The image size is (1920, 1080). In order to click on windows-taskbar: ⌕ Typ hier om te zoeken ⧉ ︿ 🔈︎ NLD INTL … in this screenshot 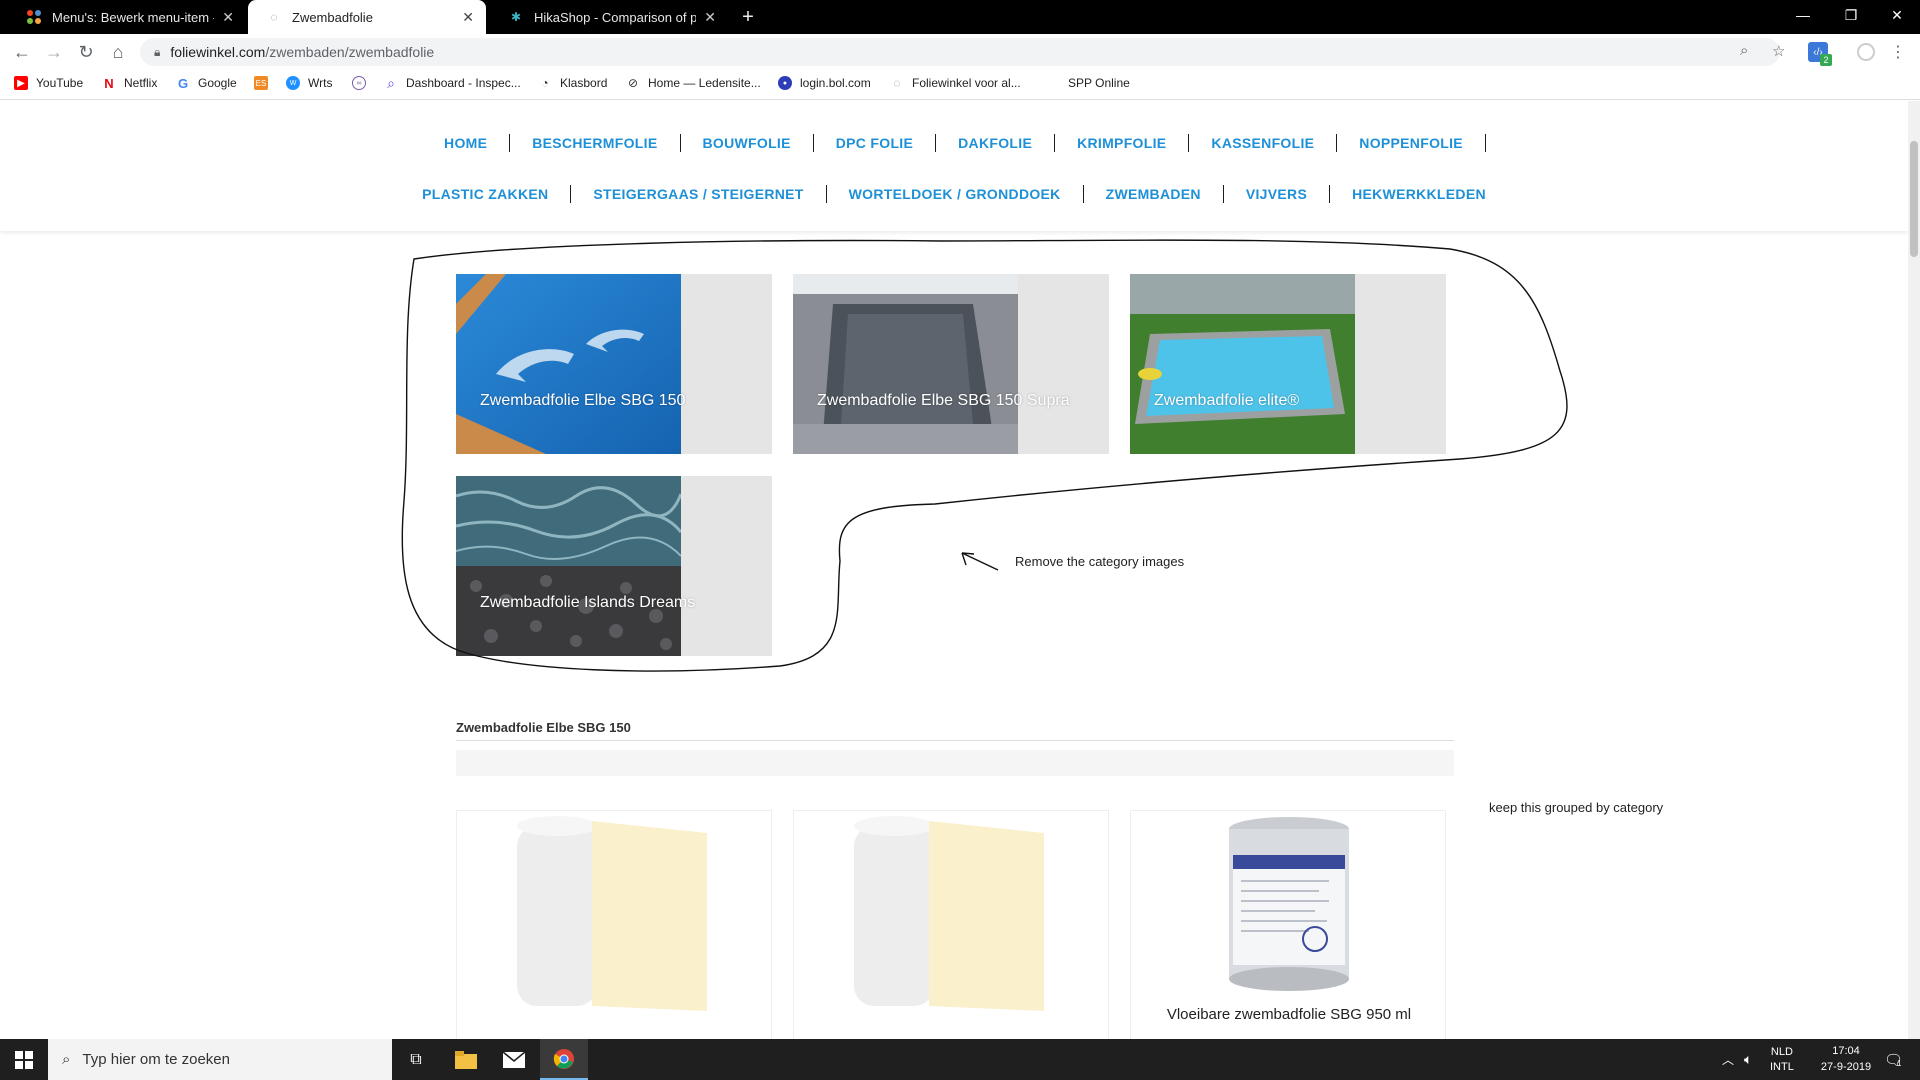, I will do `click(960, 1059)`.